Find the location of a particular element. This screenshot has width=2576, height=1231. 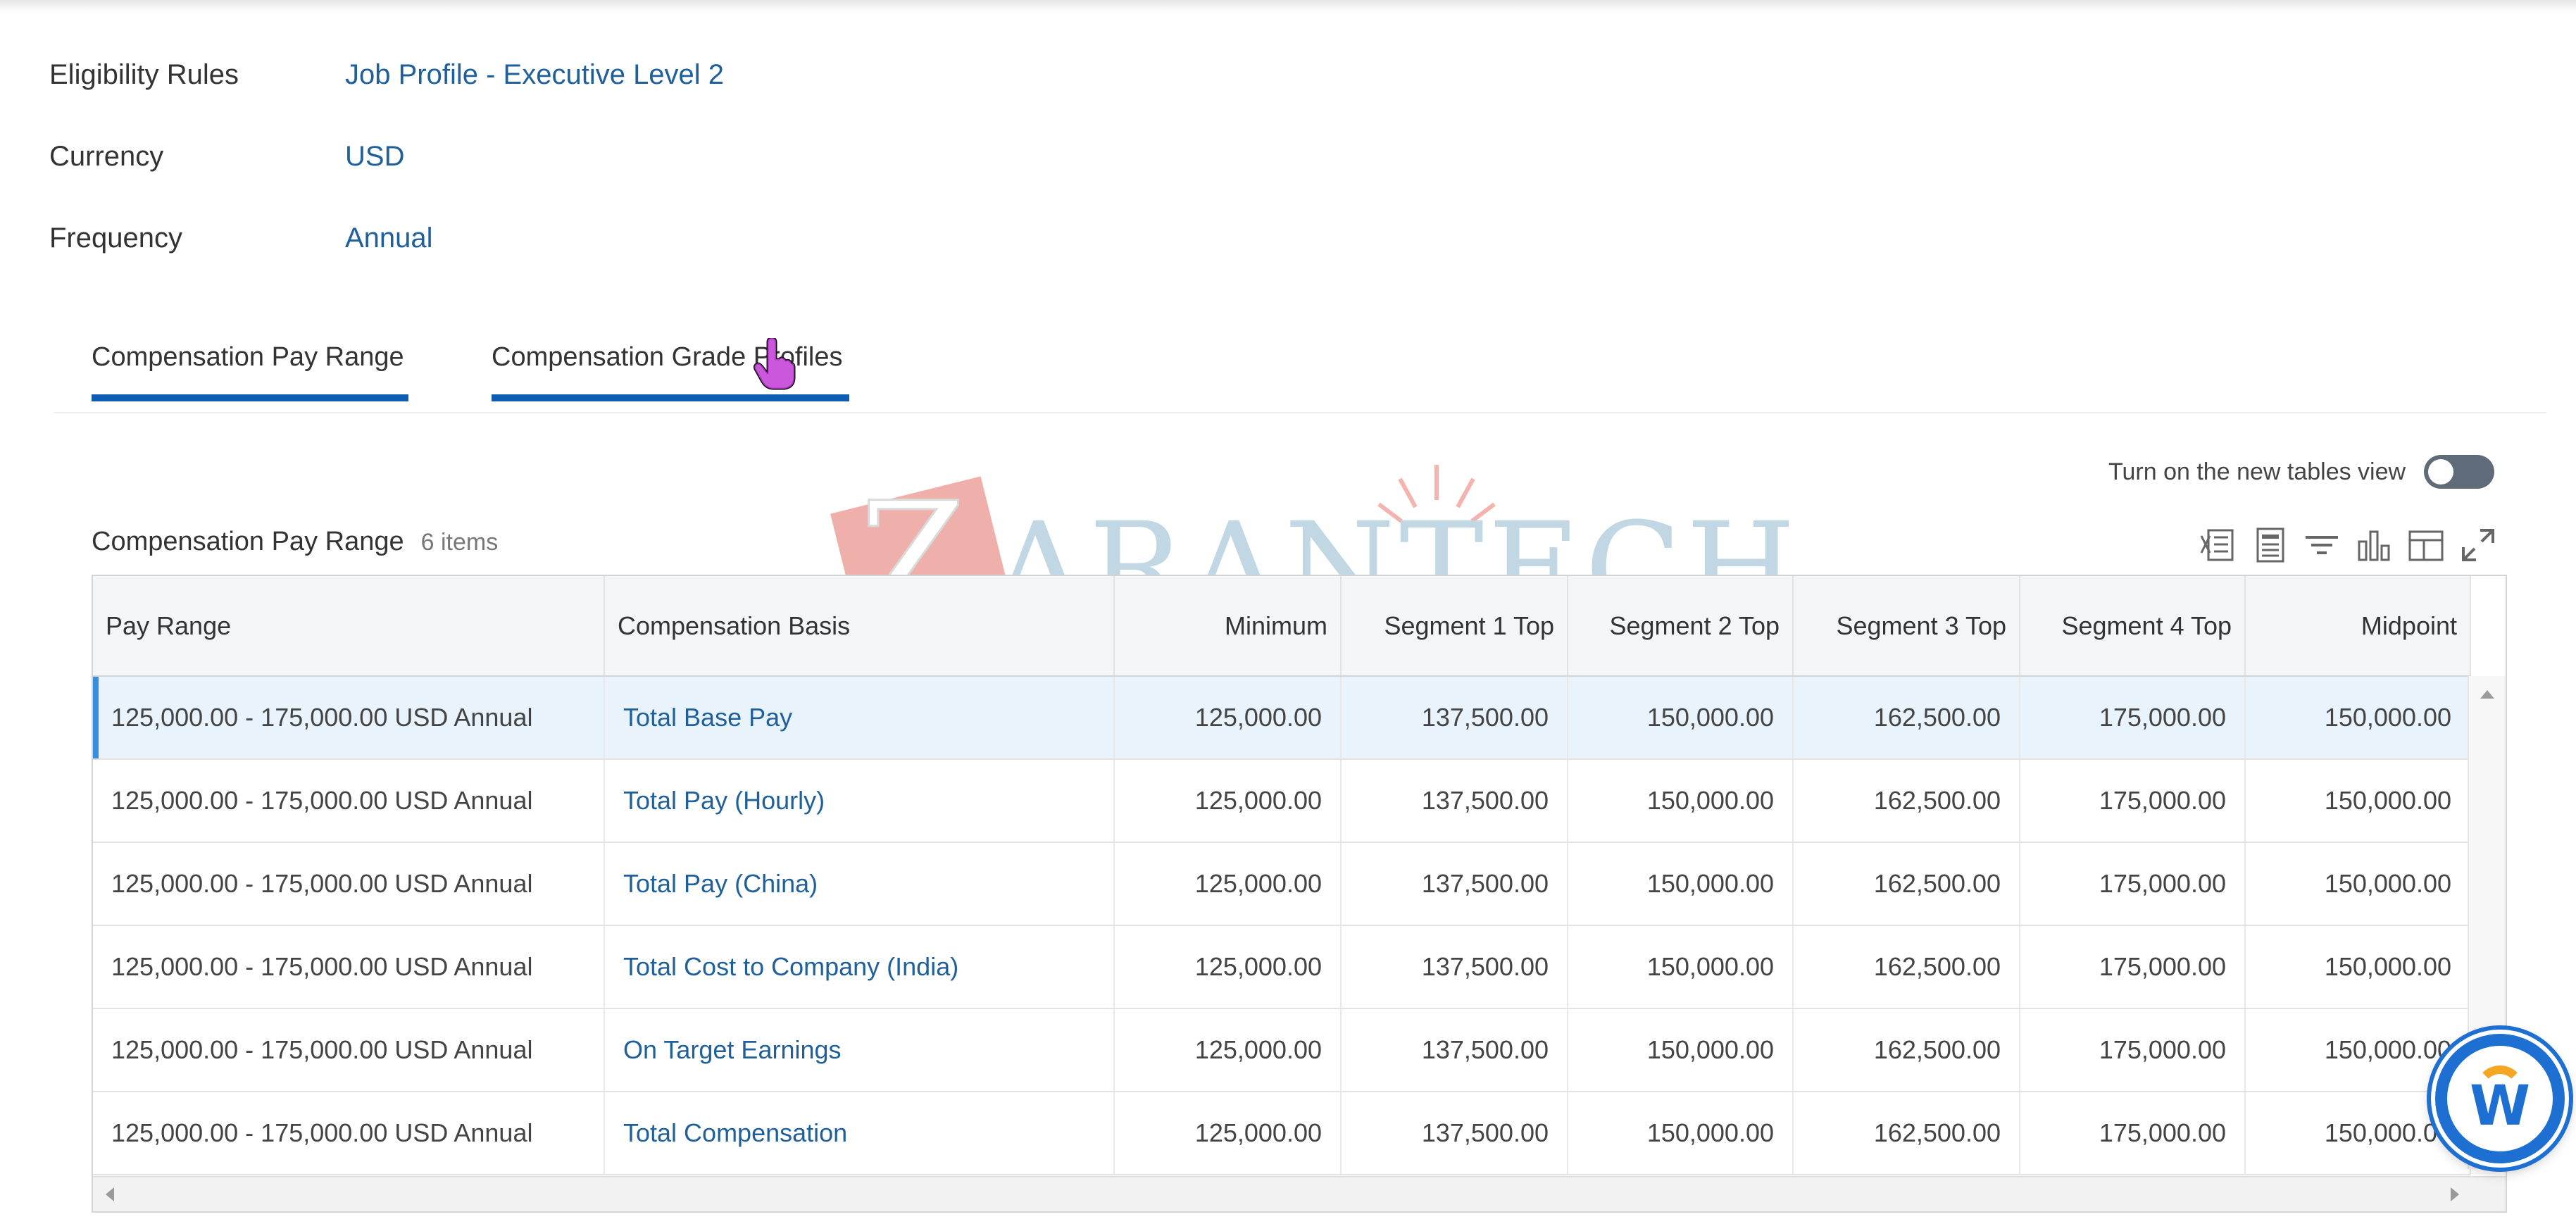

column-header-minimum: Minimum is located at coordinates (1228, 626).